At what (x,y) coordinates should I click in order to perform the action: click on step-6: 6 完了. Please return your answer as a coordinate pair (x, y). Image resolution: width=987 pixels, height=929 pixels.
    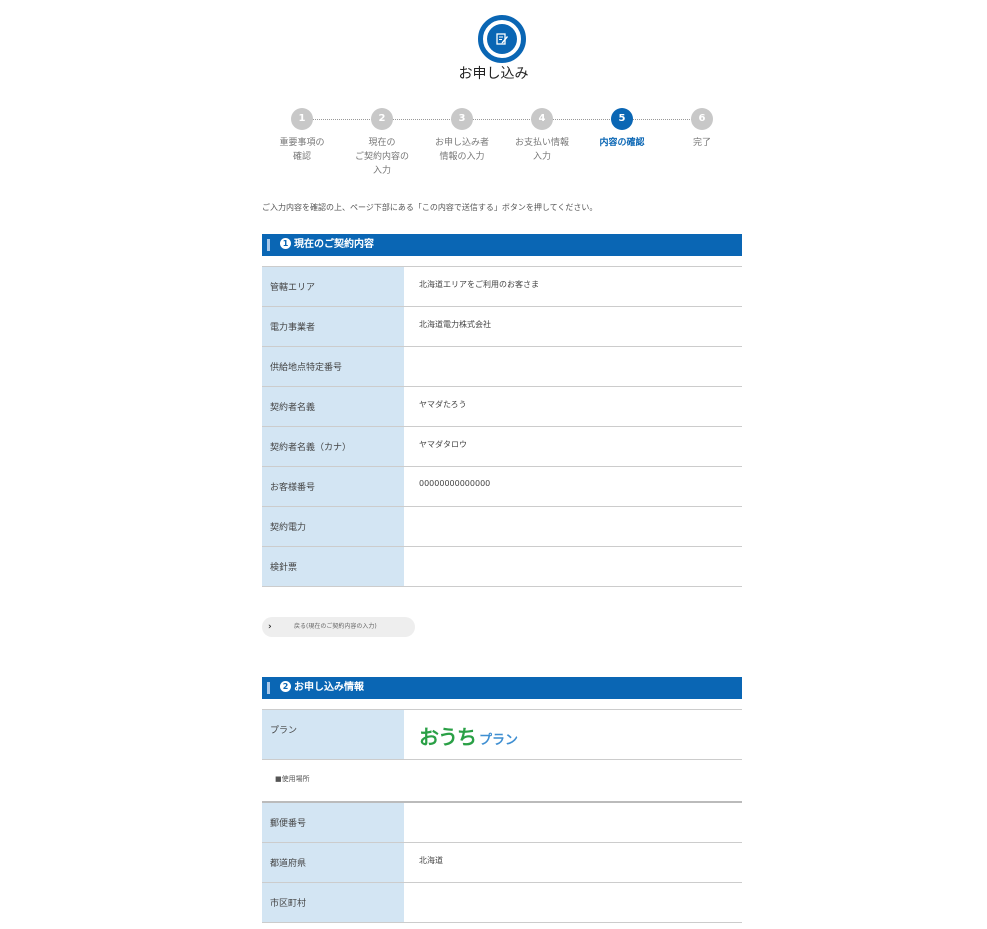
    Looking at the image, I should click on (702, 129).